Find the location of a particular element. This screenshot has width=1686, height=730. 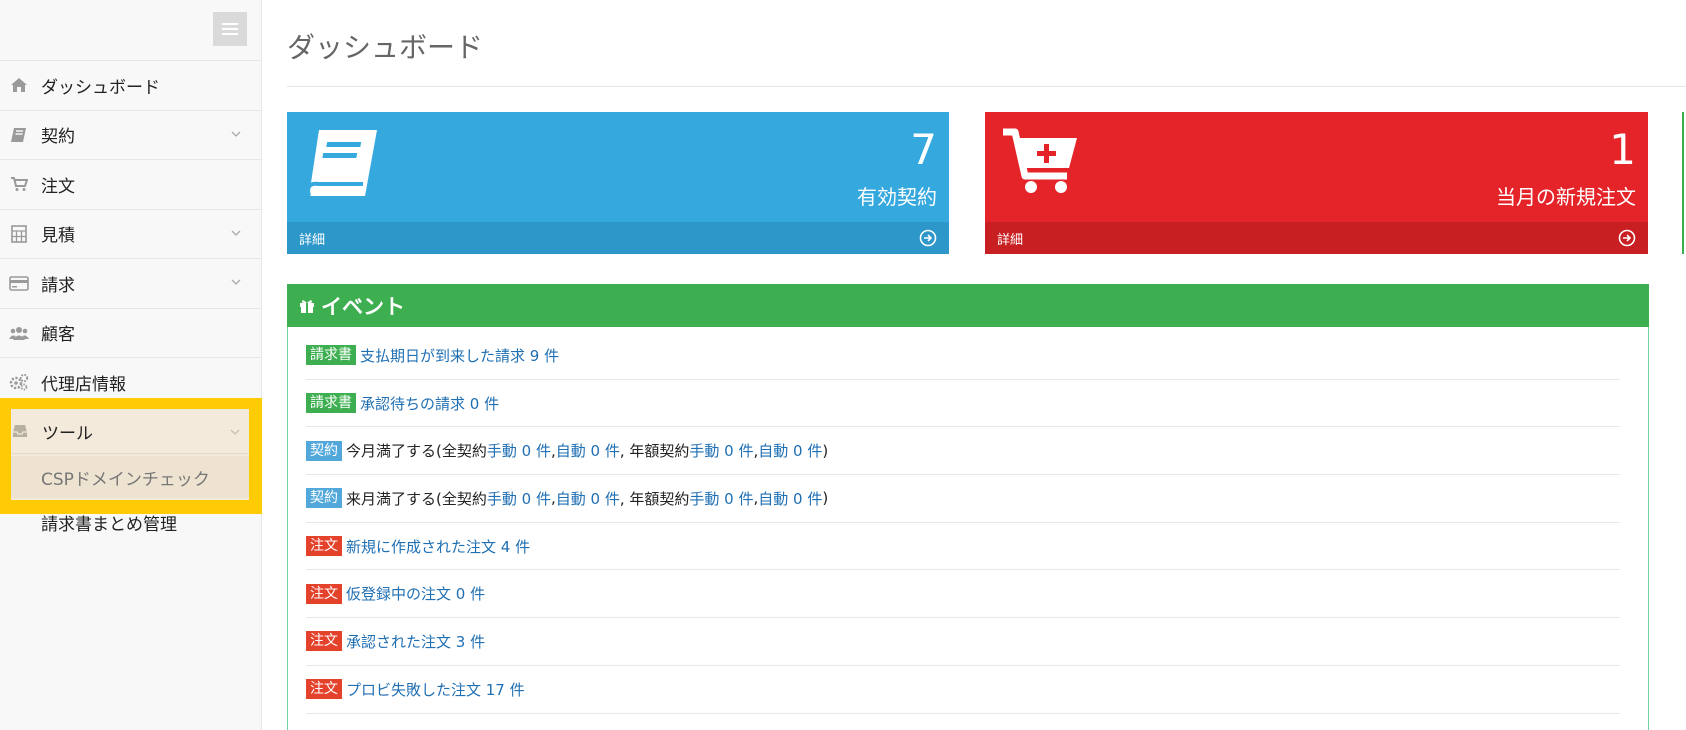

sidebar-item-customers: 顧客 is located at coordinates (130, 333).